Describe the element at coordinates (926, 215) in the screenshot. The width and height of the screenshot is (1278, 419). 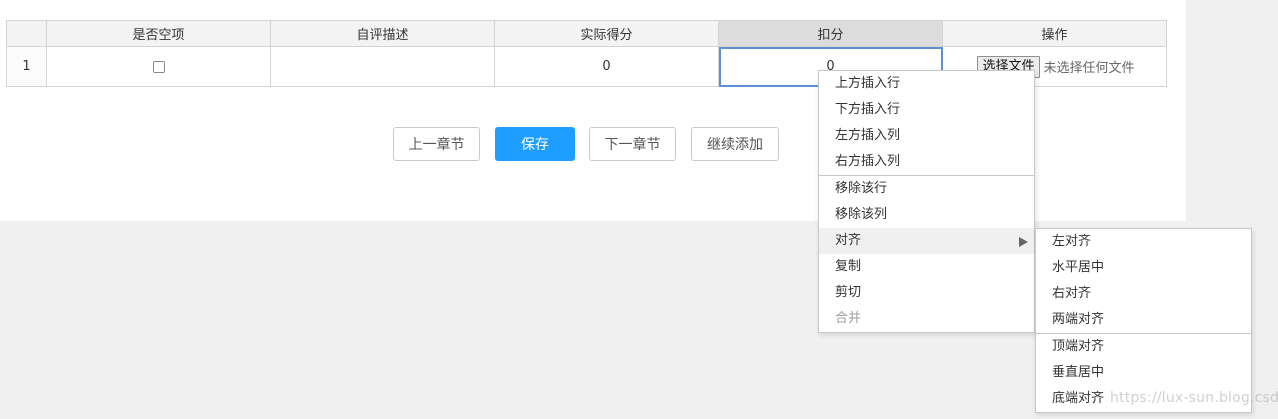
I see `menu-remove-column: 移除该列` at that location.